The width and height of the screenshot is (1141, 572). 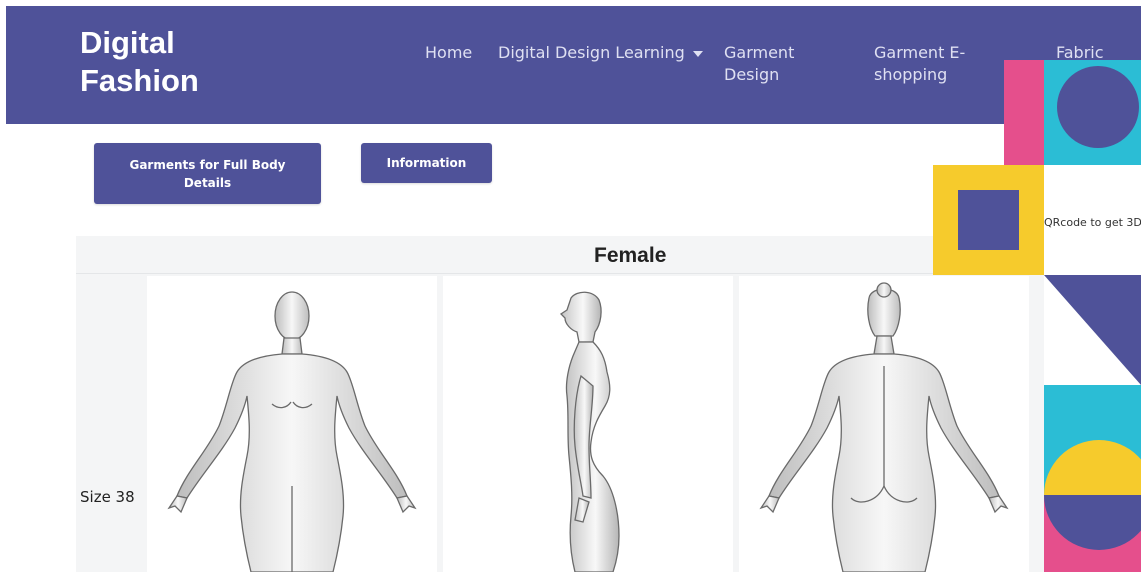 What do you see at coordinates (207, 173) in the screenshot?
I see `garments-full-body-button: Garments for Full Body Details` at bounding box center [207, 173].